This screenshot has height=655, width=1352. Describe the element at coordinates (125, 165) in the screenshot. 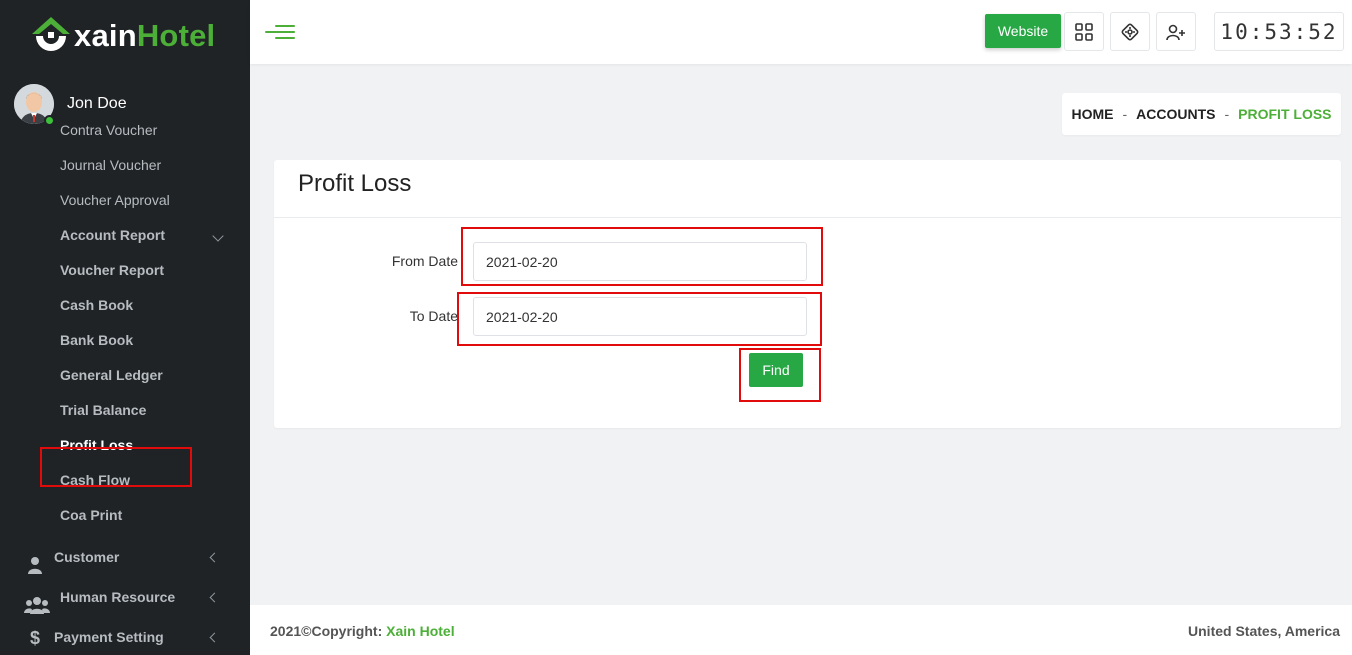

I see `sidebar-item-journal-voucher: Journal Voucher` at that location.